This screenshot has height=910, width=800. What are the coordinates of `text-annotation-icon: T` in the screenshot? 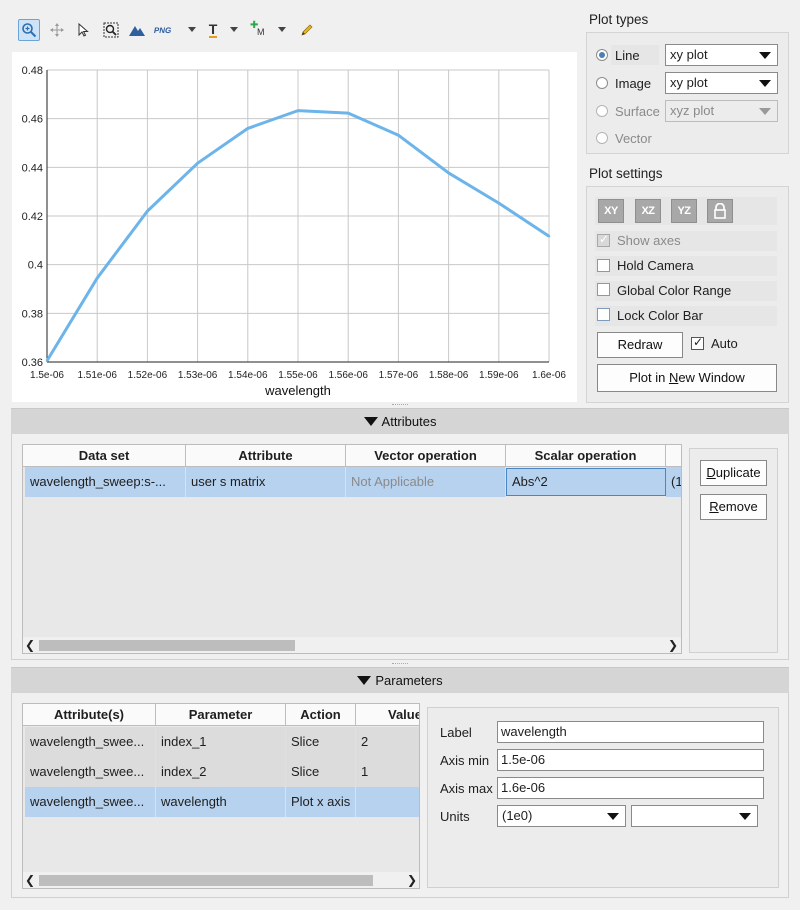 It's located at (220, 30).